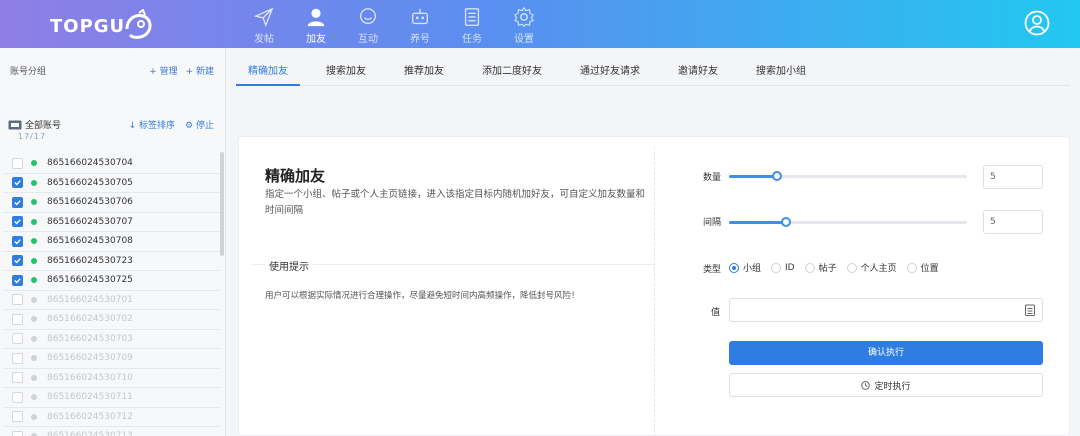 This screenshot has width=1080, height=436. I want to click on nav-post: 发帖, so click(264, 26).